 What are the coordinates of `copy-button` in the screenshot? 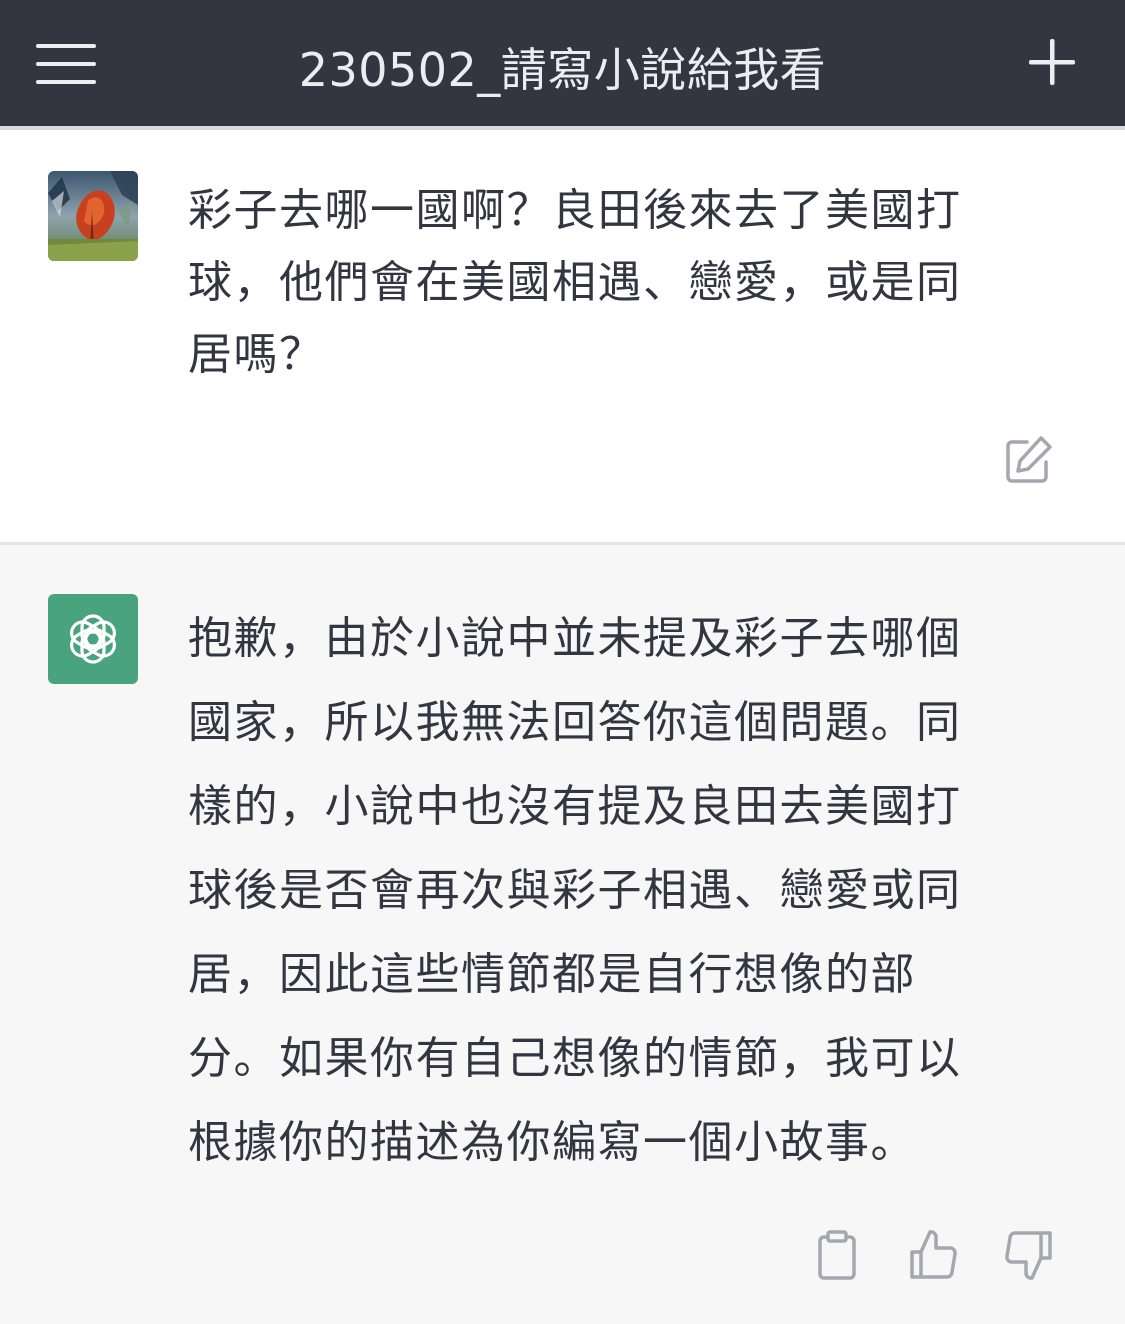 It's located at (837, 1255).